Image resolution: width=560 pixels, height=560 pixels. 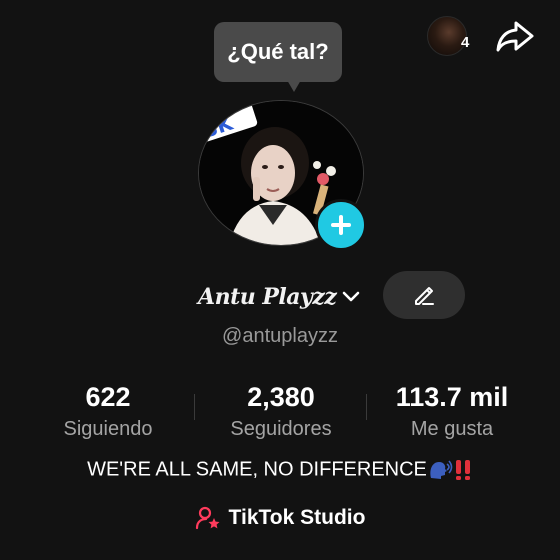 I want to click on add-story-button, so click(x=341, y=225).